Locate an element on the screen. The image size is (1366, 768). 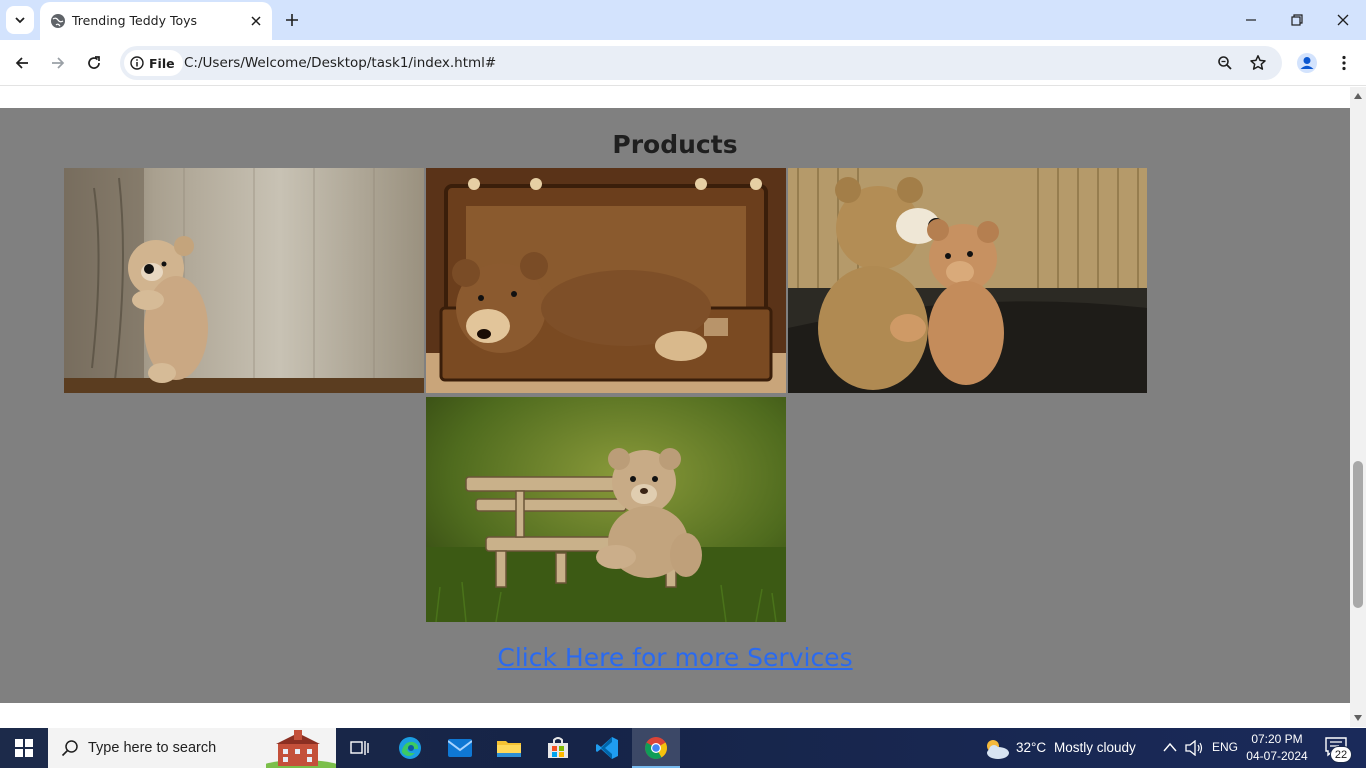
search-placeholder: Type here to search is located at coordinates (152, 748).